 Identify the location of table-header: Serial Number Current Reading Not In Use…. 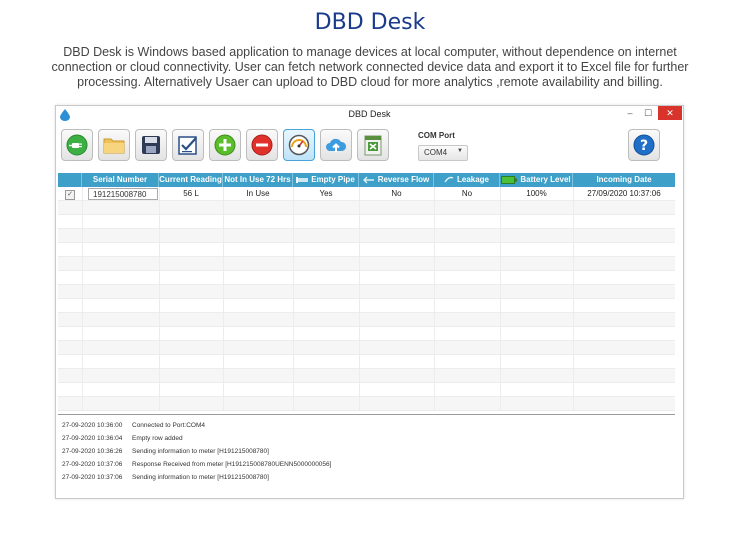
(366, 180).